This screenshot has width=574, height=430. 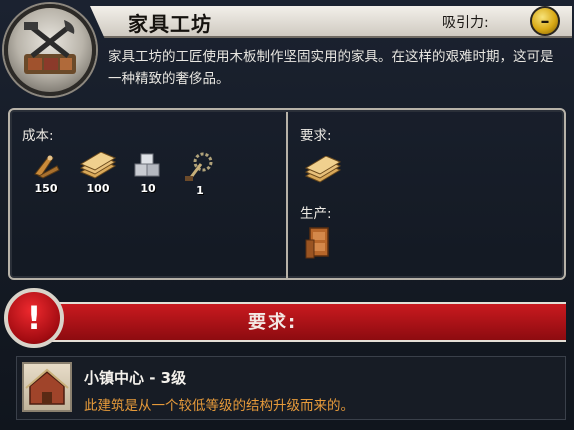 What do you see at coordinates (47, 167) in the screenshot?
I see `lumber-icon` at bounding box center [47, 167].